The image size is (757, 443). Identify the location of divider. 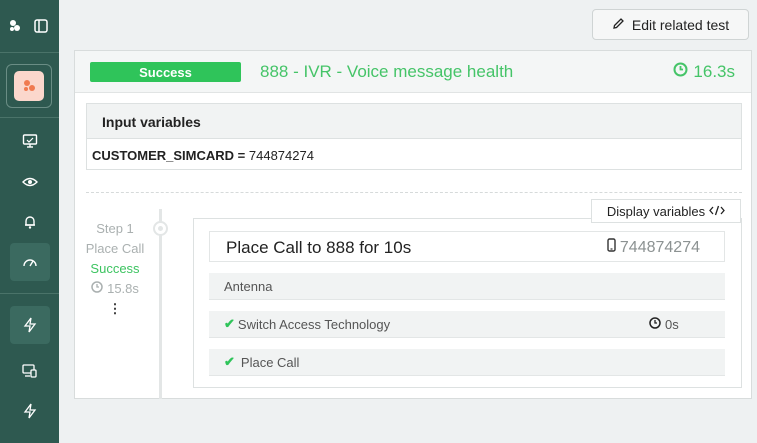
(414, 192).